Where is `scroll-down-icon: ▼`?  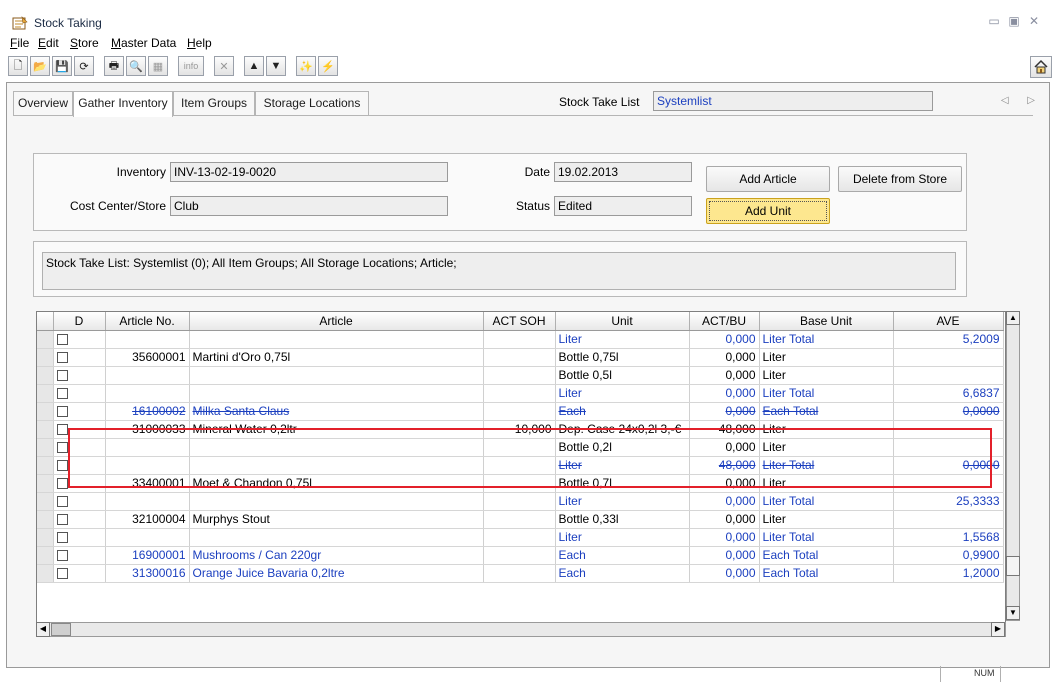
scroll-down-icon: ▼ is located at coordinates (1013, 613).